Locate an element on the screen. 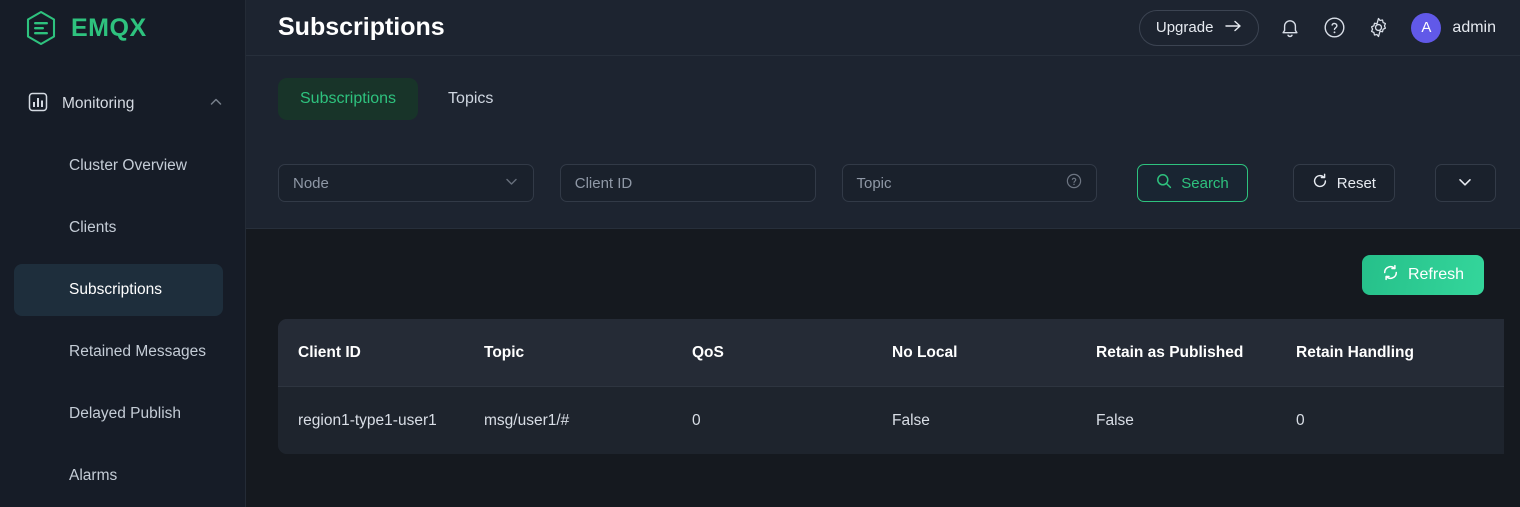 This screenshot has width=1520, height=507. sidebar-item-cluster-overview: Cluster Overview is located at coordinates (118, 166).